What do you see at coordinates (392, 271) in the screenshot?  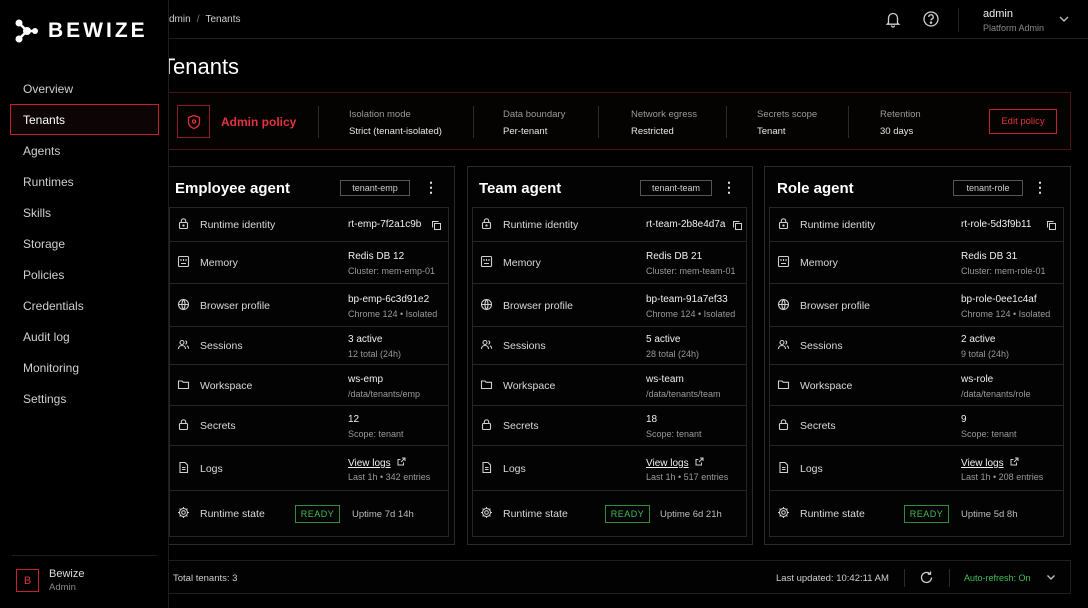 I see `memory-sub: Cluster: mem-emp-01` at bounding box center [392, 271].